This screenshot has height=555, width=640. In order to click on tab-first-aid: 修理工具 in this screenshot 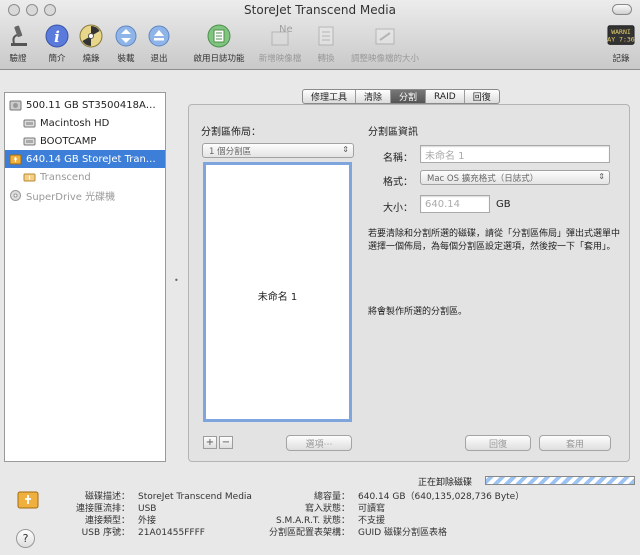, I will do `click(330, 96)`.